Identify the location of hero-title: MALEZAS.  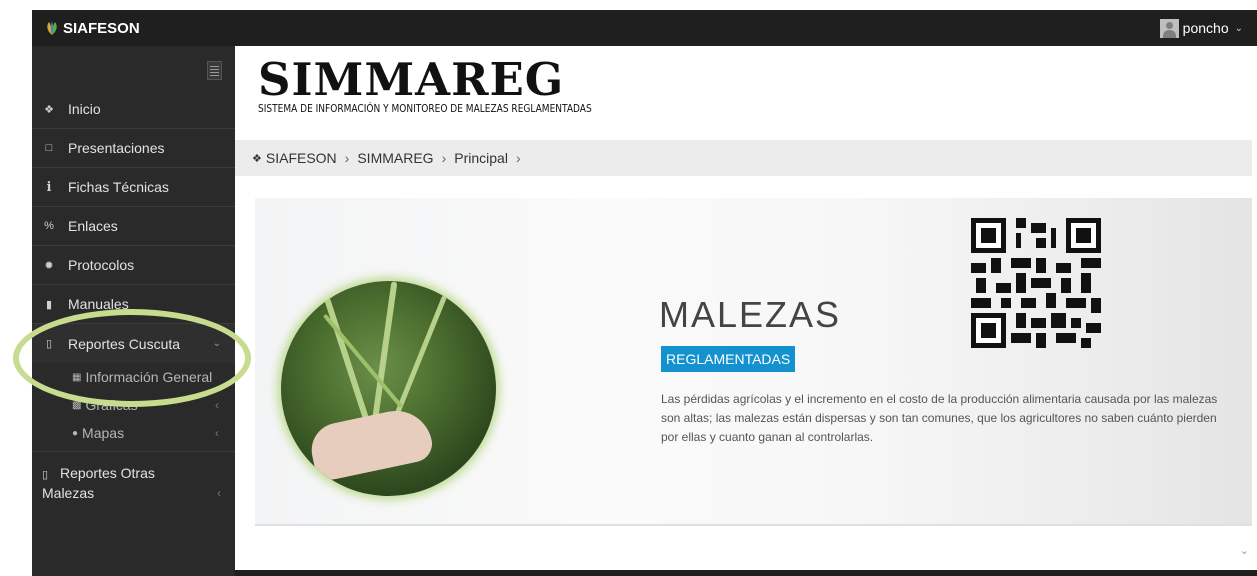
(750, 314).